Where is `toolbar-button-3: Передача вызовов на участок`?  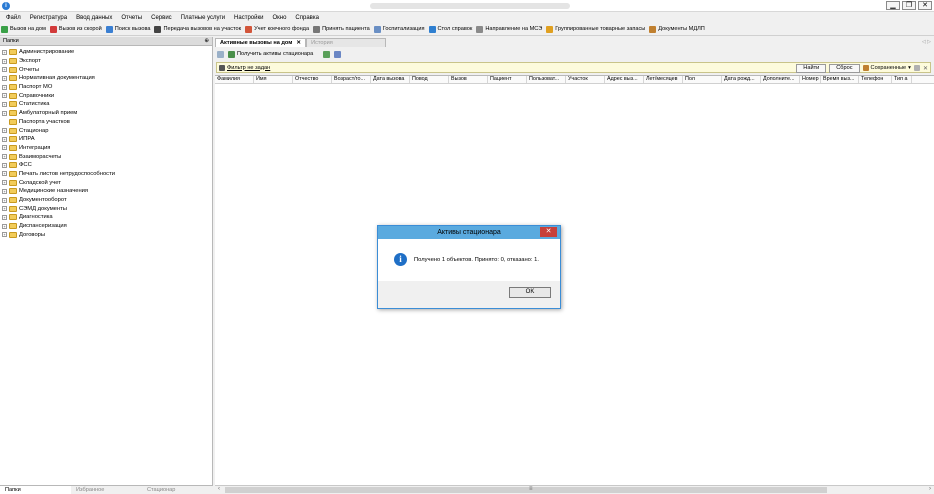
toolbar-button-3: Передача вызовов на участок is located at coordinates (197, 29).